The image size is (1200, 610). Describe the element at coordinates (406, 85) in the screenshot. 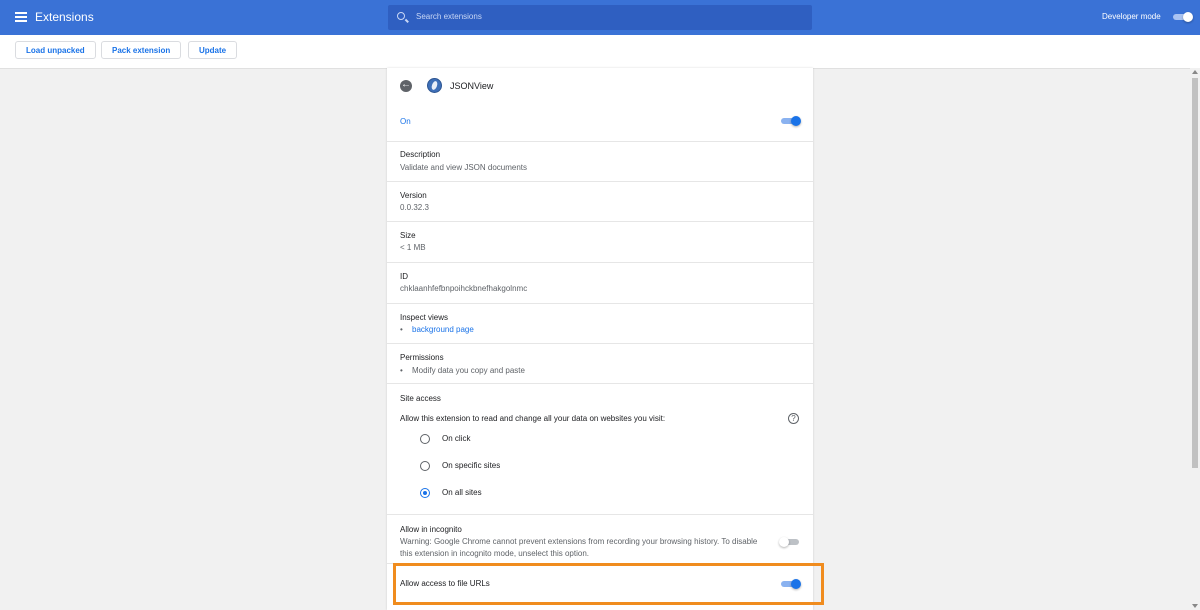

I see `back-arrow-icon` at that location.